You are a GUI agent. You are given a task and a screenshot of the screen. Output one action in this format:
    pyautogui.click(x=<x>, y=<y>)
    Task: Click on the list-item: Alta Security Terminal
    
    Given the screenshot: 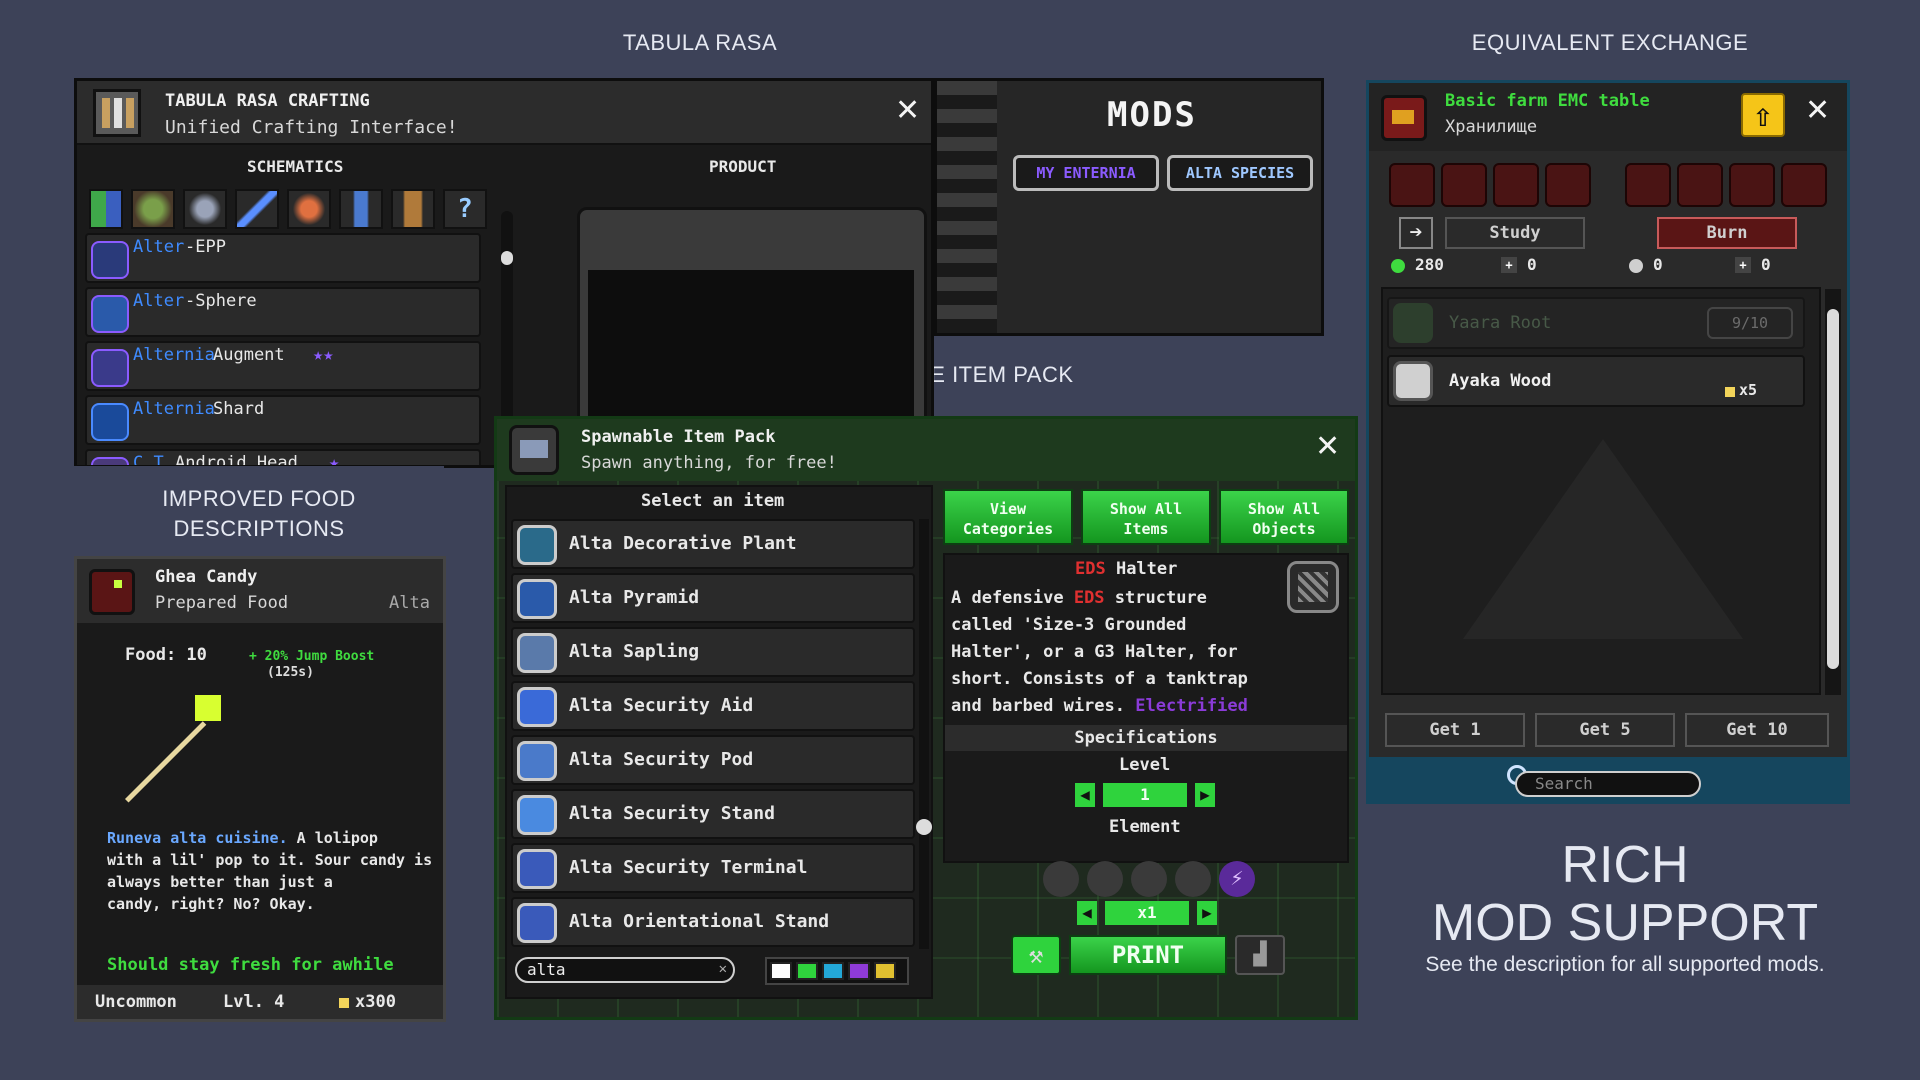 What is the action you would take?
    pyautogui.click(x=713, y=868)
    